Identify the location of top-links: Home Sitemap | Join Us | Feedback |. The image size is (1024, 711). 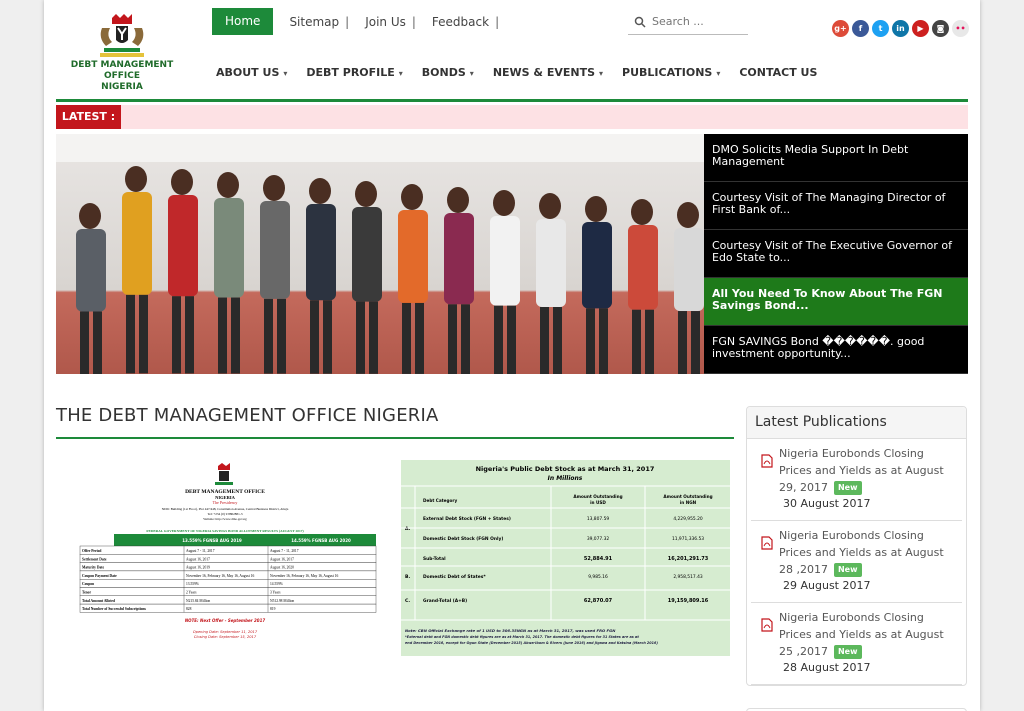
(355, 21).